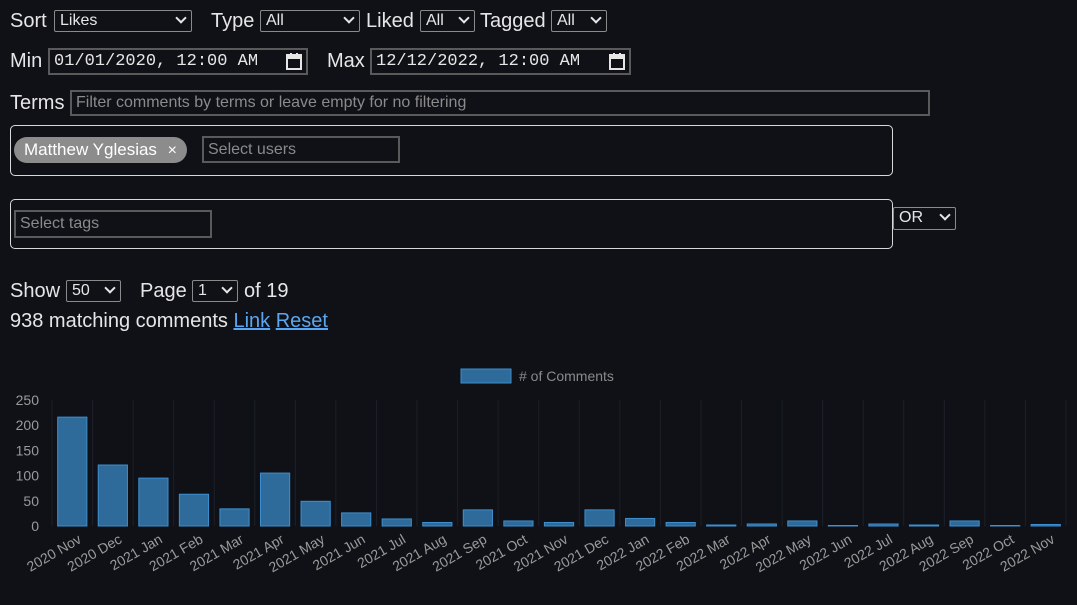 The height and width of the screenshot is (605, 1077). I want to click on y-tick-label: 250, so click(28, 400).